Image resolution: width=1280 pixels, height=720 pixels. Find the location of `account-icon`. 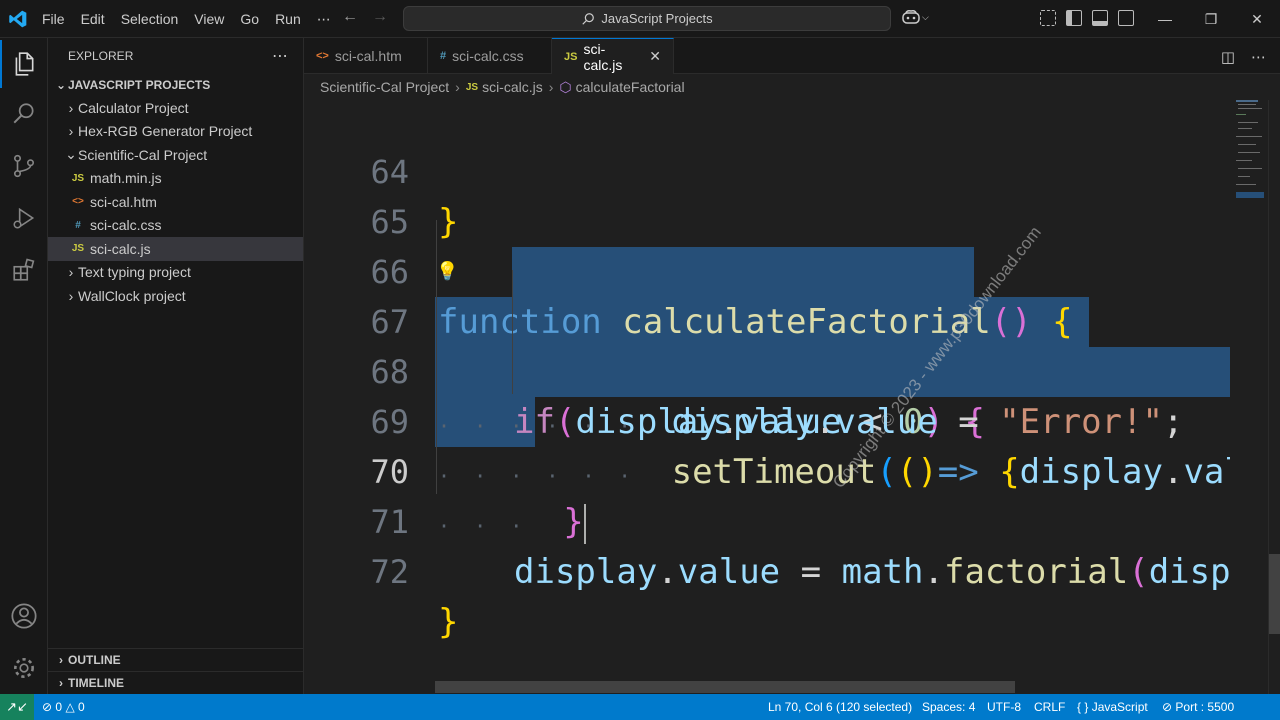

account-icon is located at coordinates (24, 616).